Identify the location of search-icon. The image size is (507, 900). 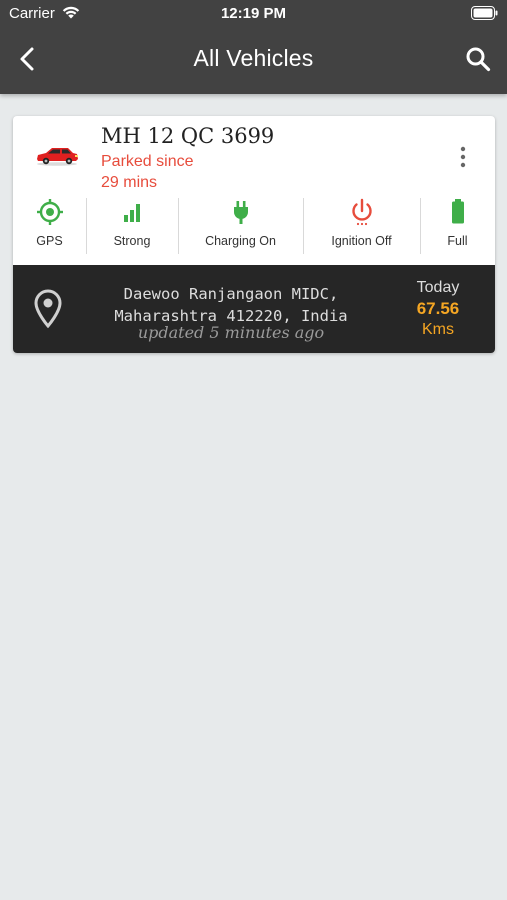
(478, 59).